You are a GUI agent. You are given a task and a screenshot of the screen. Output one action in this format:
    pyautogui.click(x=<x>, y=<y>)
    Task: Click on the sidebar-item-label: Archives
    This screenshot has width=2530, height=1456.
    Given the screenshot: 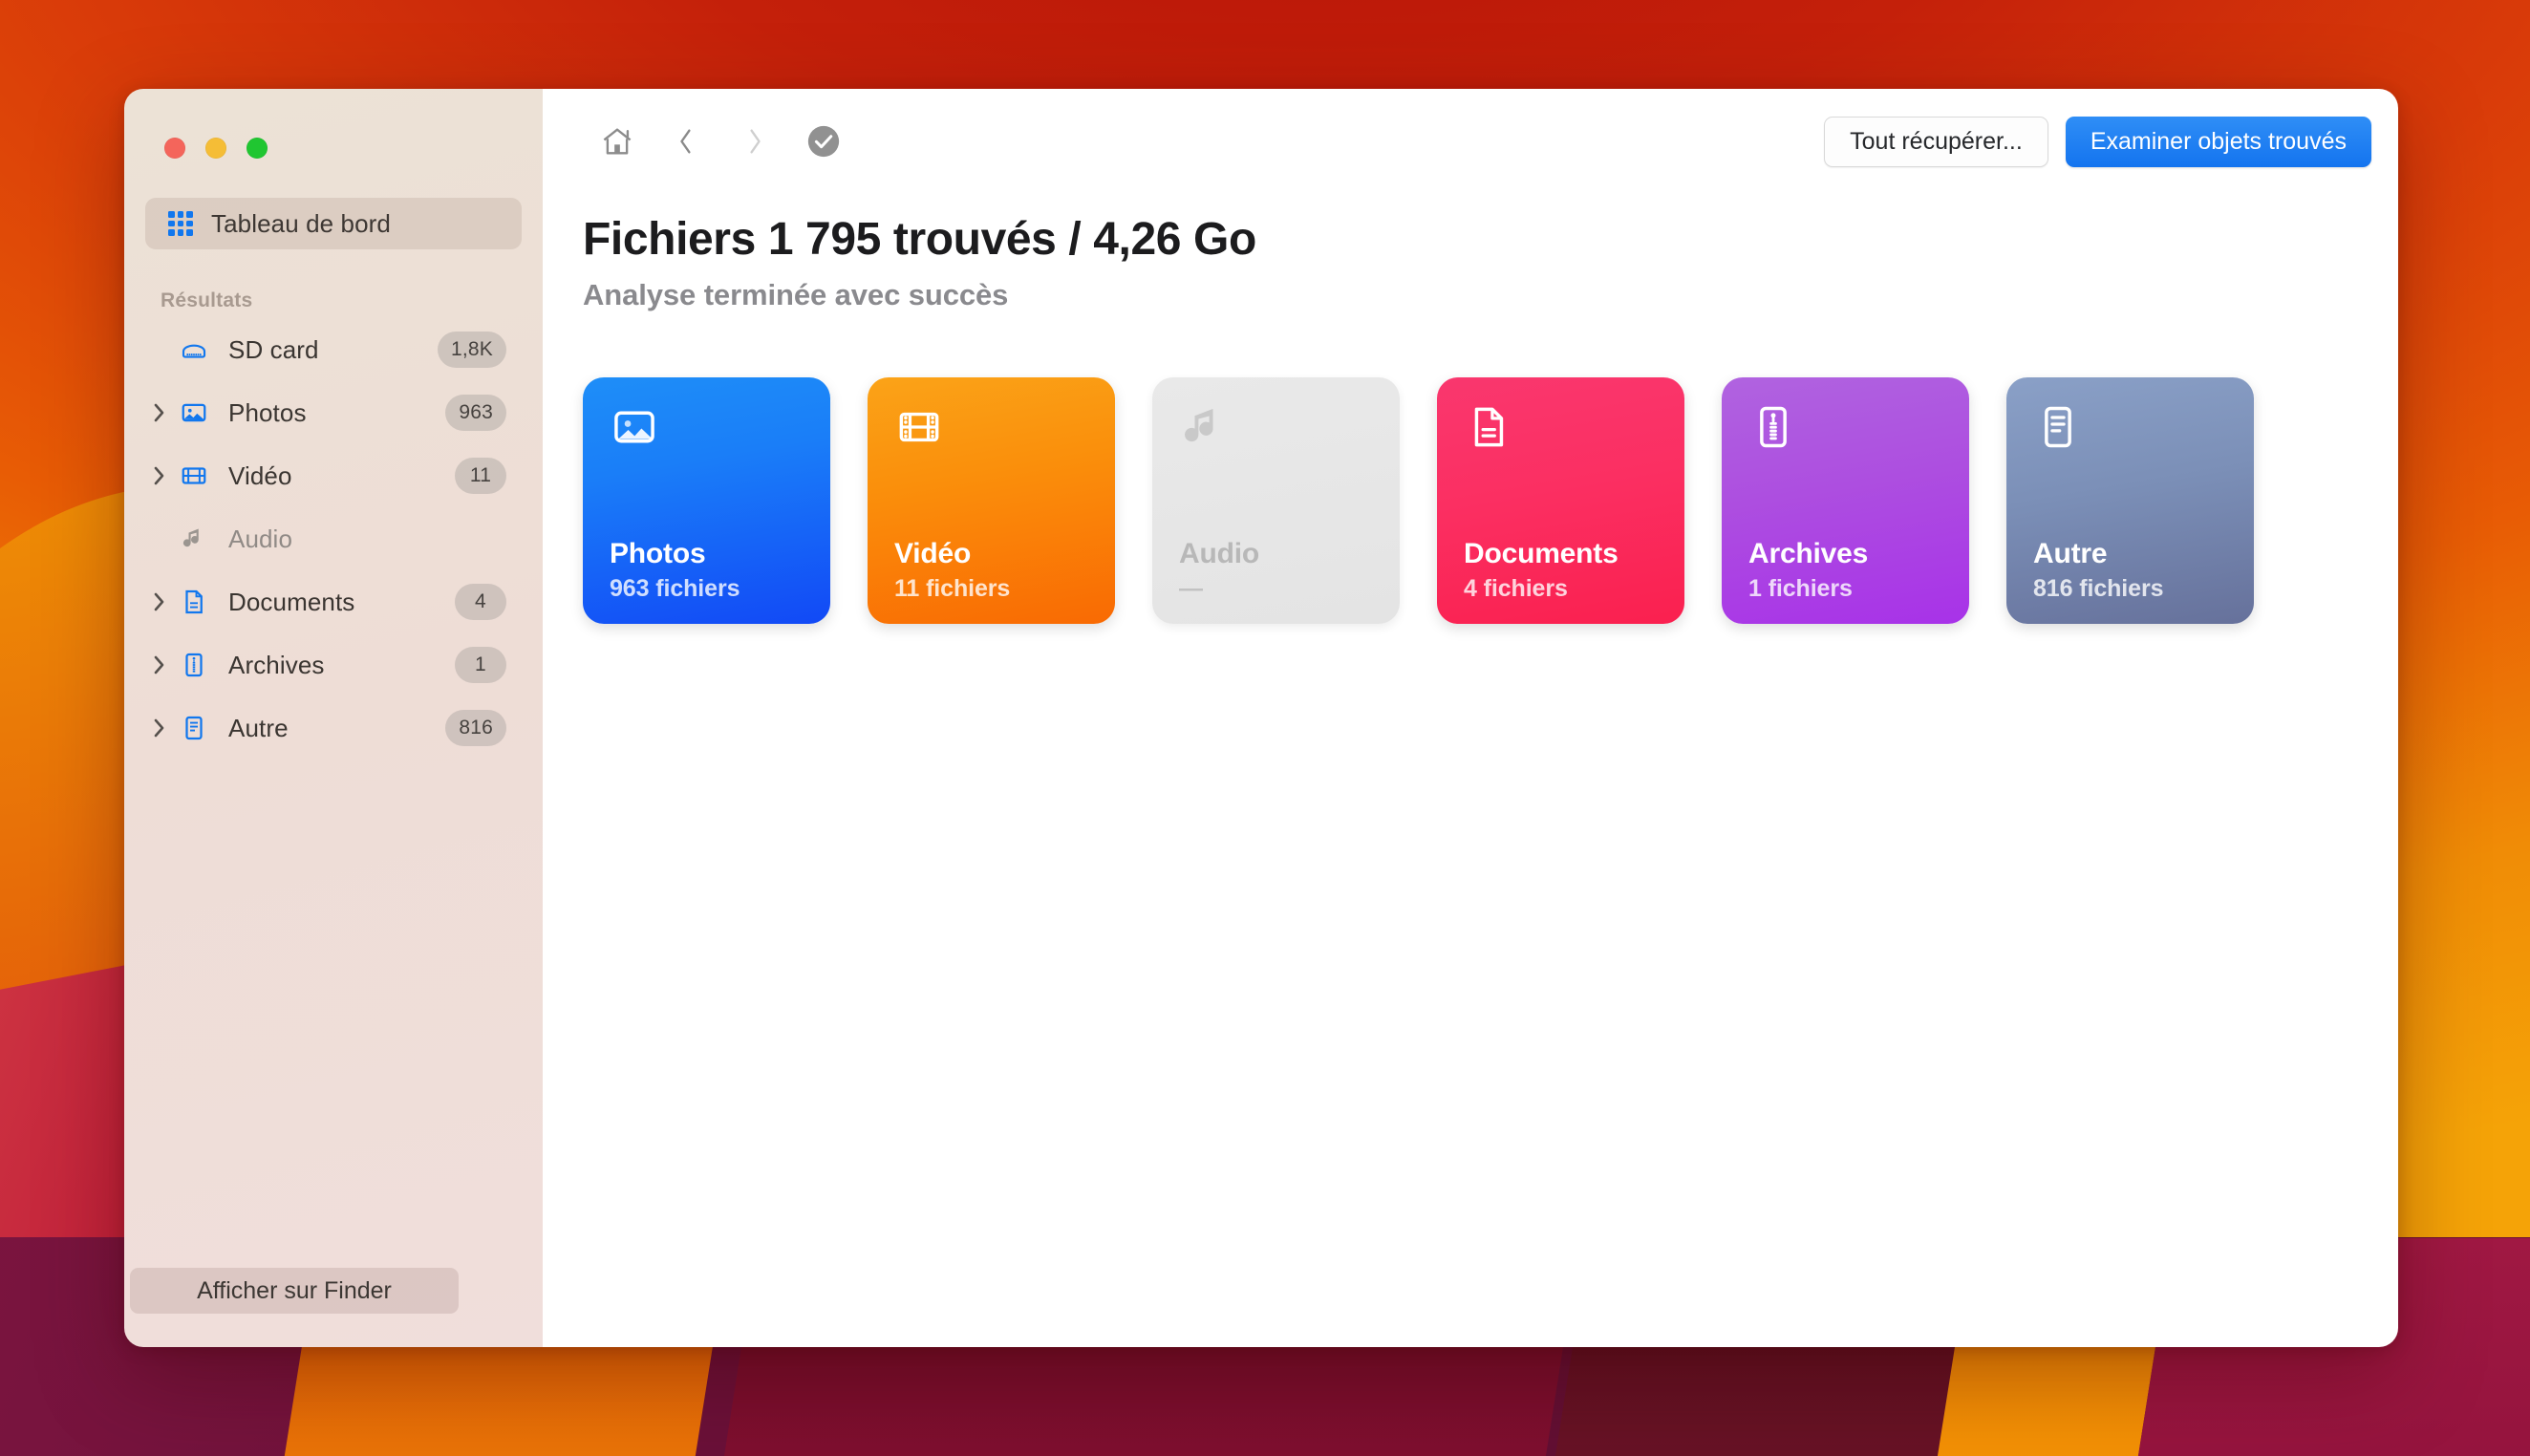 What is the action you would take?
    pyautogui.click(x=276, y=665)
    